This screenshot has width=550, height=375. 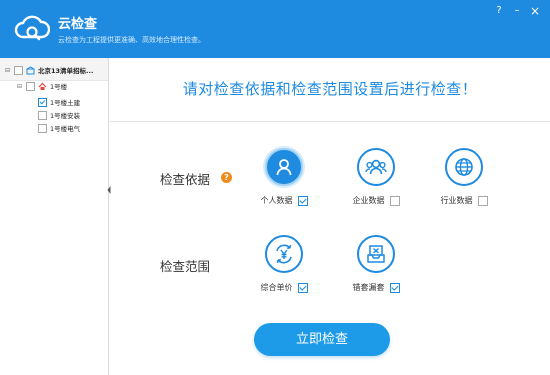 What do you see at coordinates (65, 103) in the screenshot?
I see `tree-label-unit: 1号楼土建` at bounding box center [65, 103].